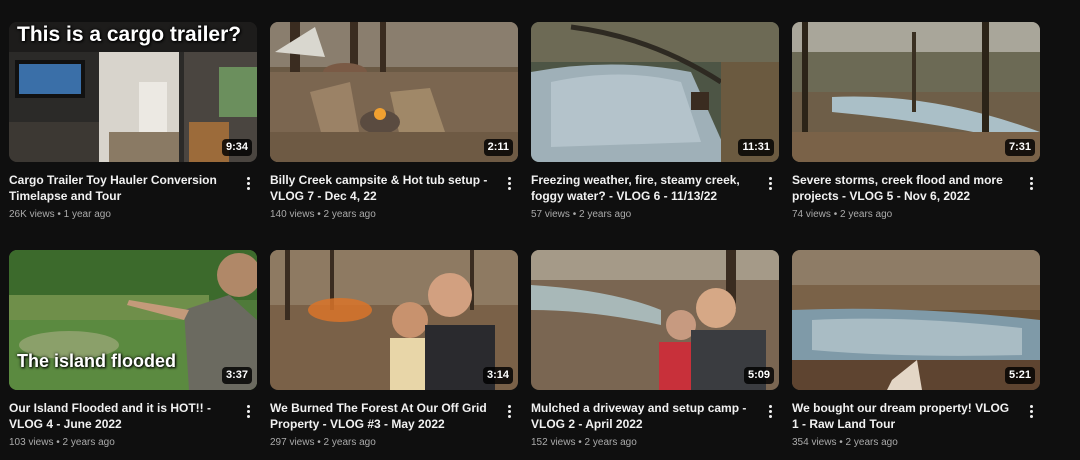 The height and width of the screenshot is (460, 1080). Describe the element at coordinates (129, 34) in the screenshot. I see `thumbnail-overlay-text: This is a cargo trailer?` at that location.